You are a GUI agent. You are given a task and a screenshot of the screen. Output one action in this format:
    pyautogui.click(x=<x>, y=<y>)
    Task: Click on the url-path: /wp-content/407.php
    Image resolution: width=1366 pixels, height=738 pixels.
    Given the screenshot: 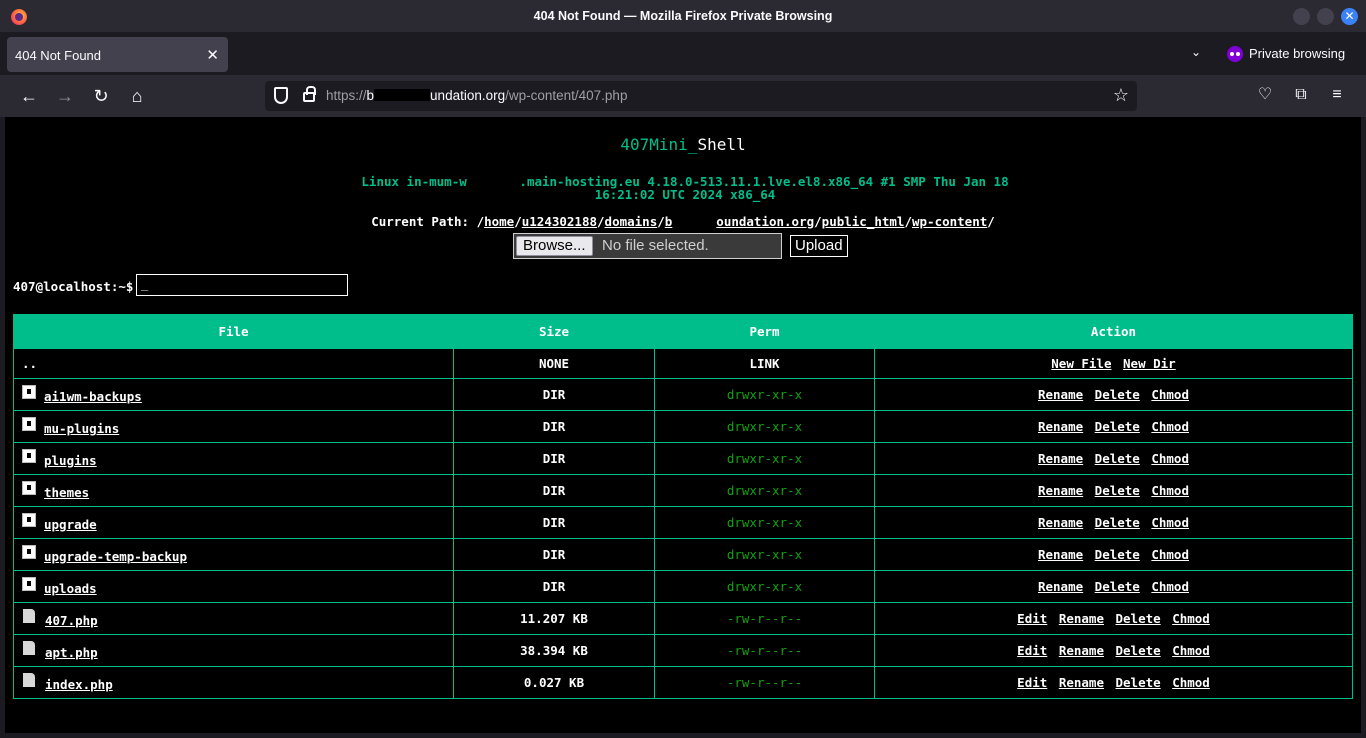 What is the action you would take?
    pyautogui.click(x=566, y=95)
    